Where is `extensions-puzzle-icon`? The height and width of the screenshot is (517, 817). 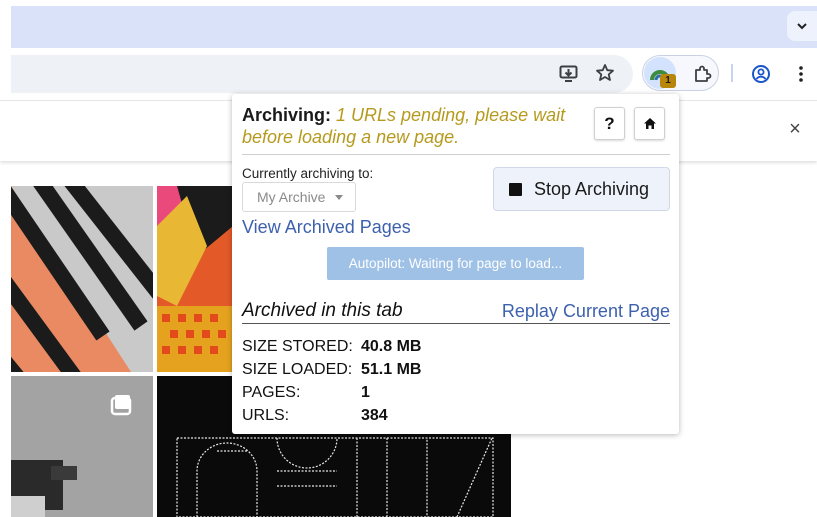 extensions-puzzle-icon is located at coordinates (702, 74).